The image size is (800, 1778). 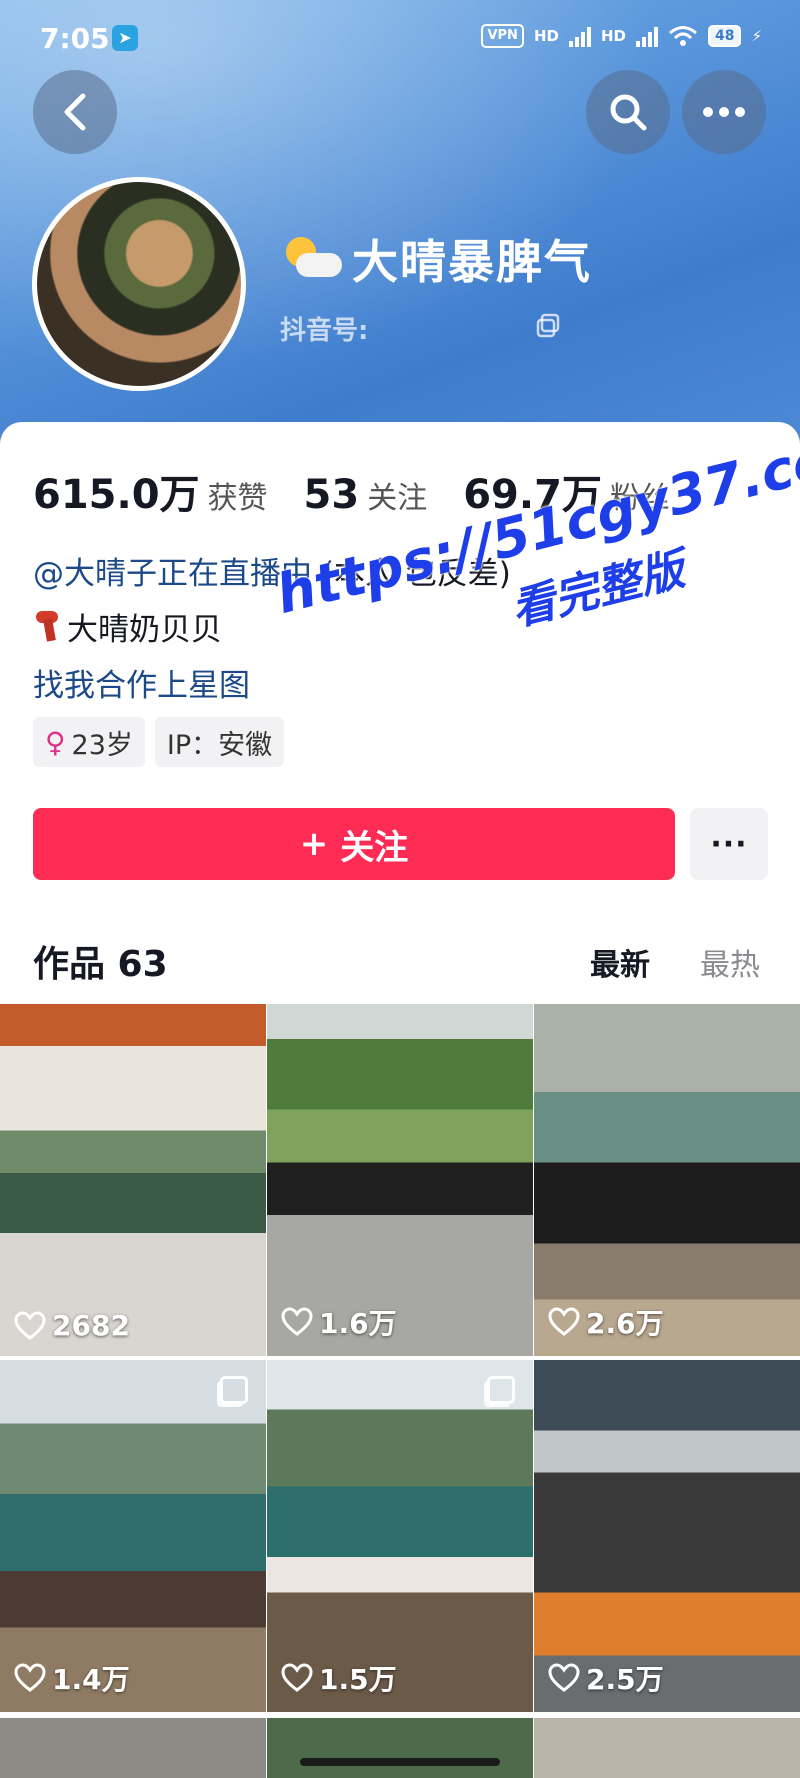 I want to click on status-time: 7:05, so click(x=75, y=38).